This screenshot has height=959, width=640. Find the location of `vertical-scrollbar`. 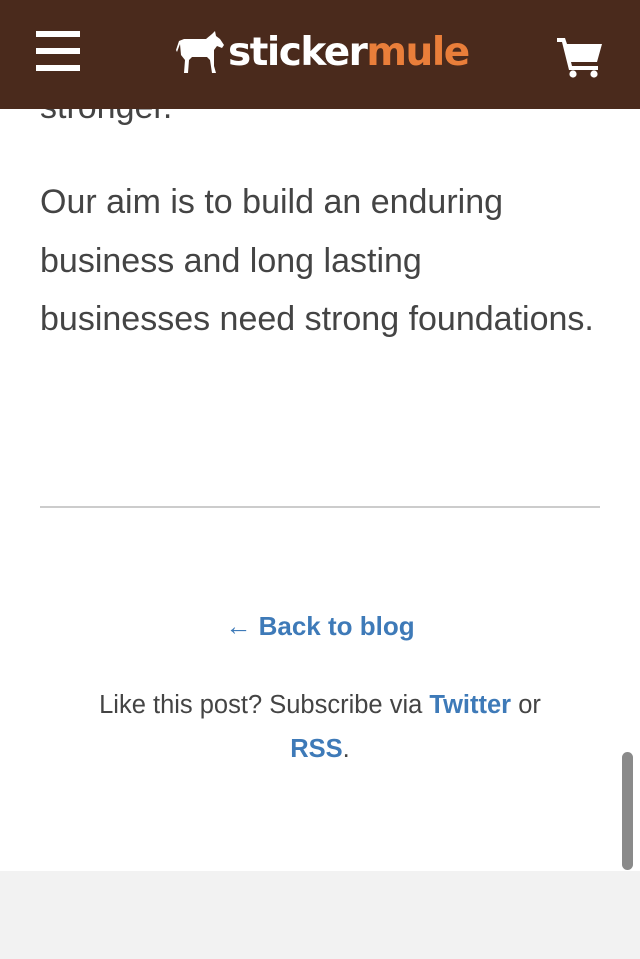

vertical-scrollbar is located at coordinates (627, 811).